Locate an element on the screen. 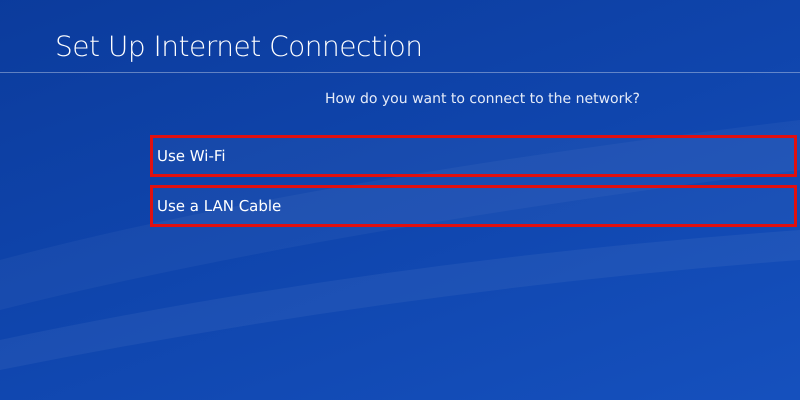 The height and width of the screenshot is (400, 800). connection-option: Use Wi-Fi is located at coordinates (473, 156).